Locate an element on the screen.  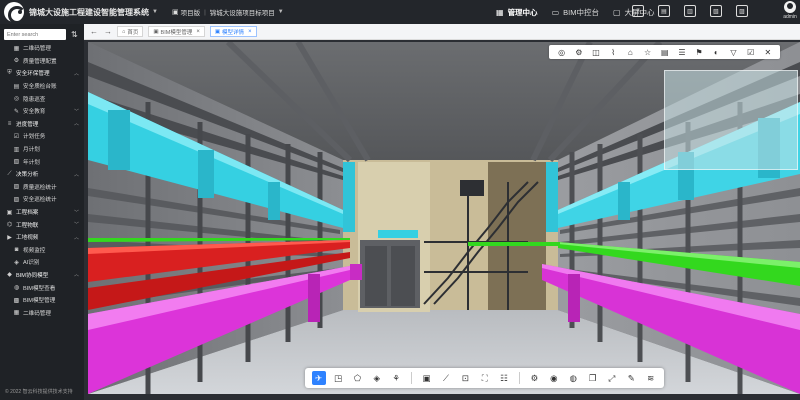
bell-icon: ▨ is located at coordinates (742, 11).